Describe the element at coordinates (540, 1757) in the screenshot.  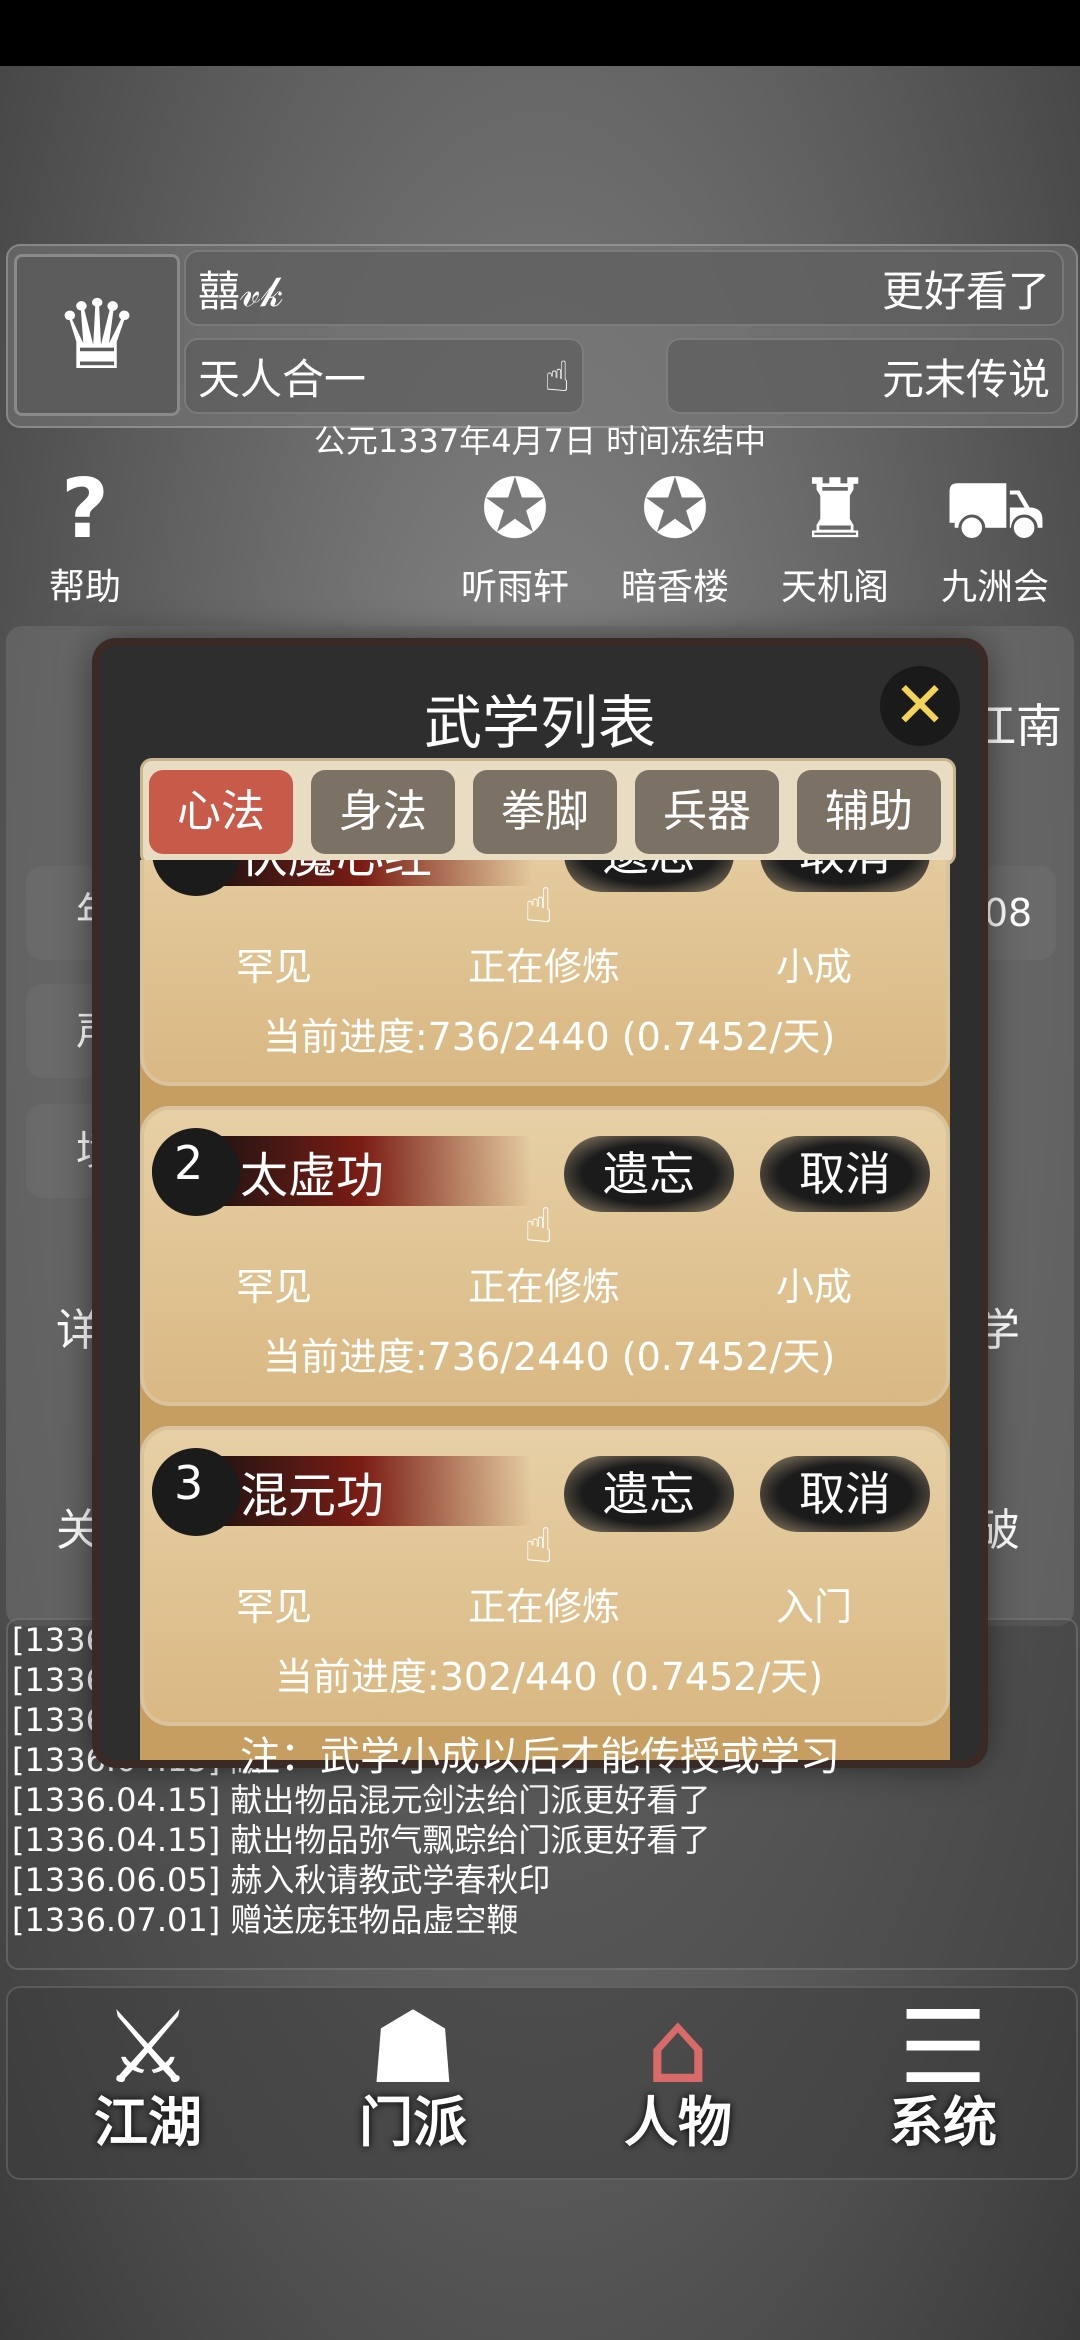
I see `skill-note: 注：武学小成以后才能传授或学习` at that location.